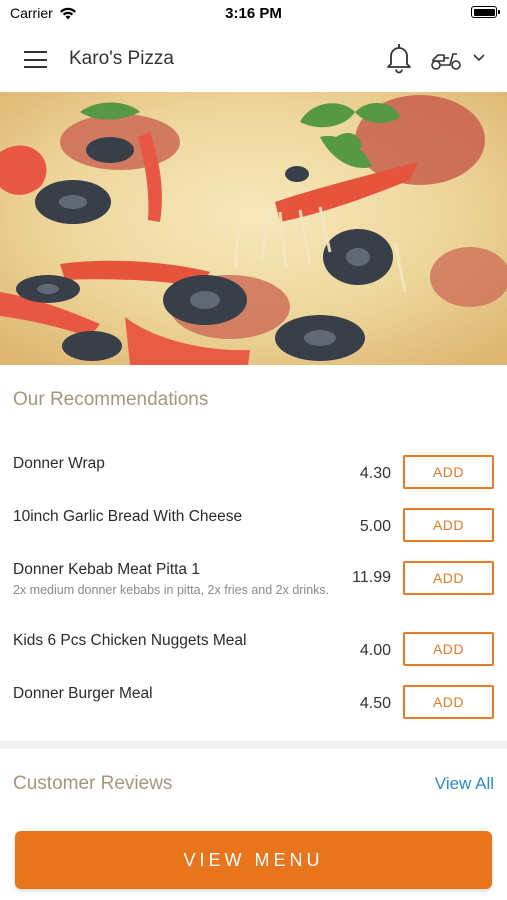 Image resolution: width=507 pixels, height=900 pixels. Describe the element at coordinates (446, 59) in the screenshot. I see `scooter-icon` at that location.